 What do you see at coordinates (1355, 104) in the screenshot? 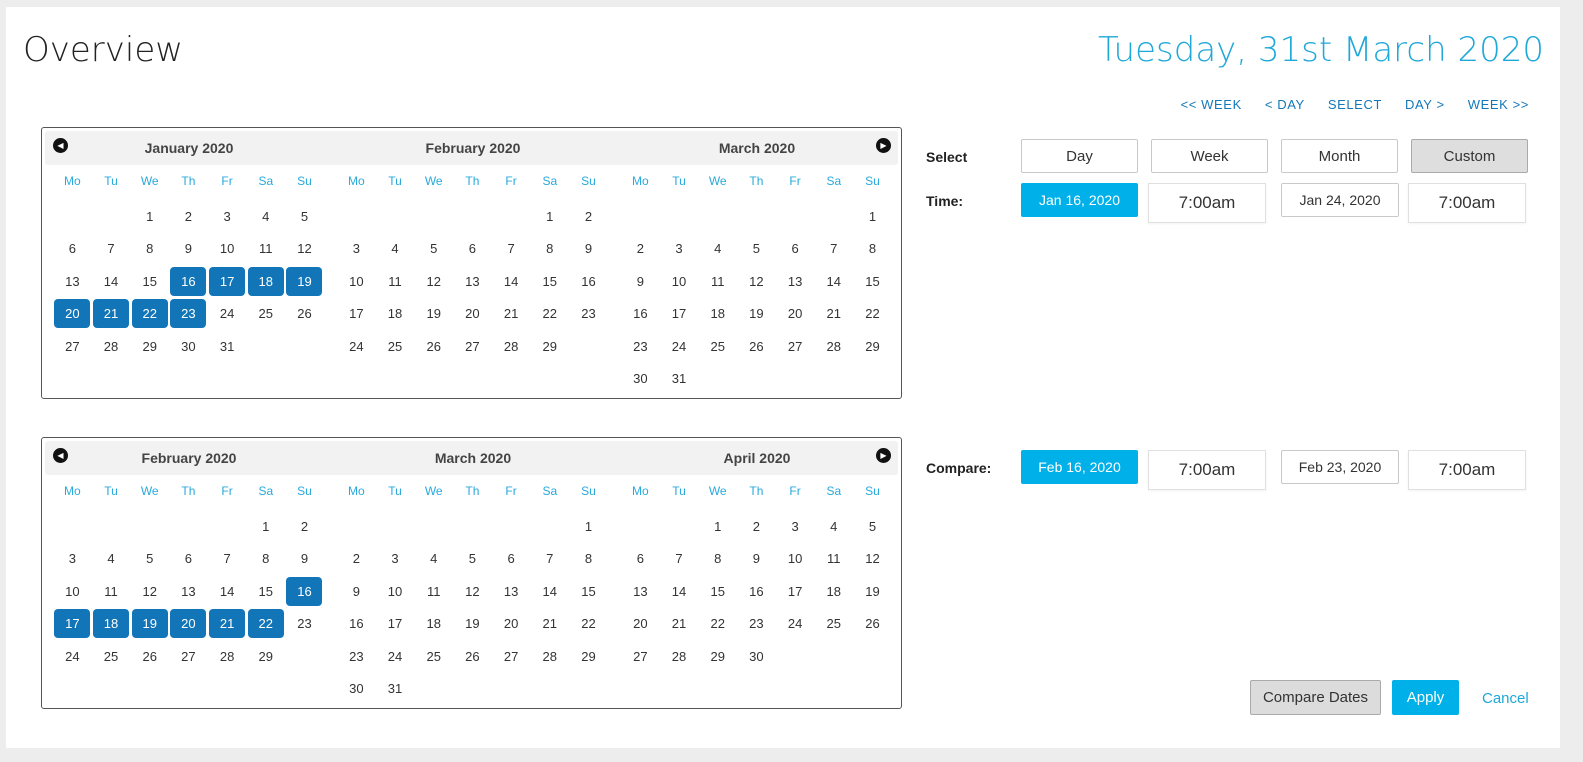
I see `select-link: SELECT` at bounding box center [1355, 104].